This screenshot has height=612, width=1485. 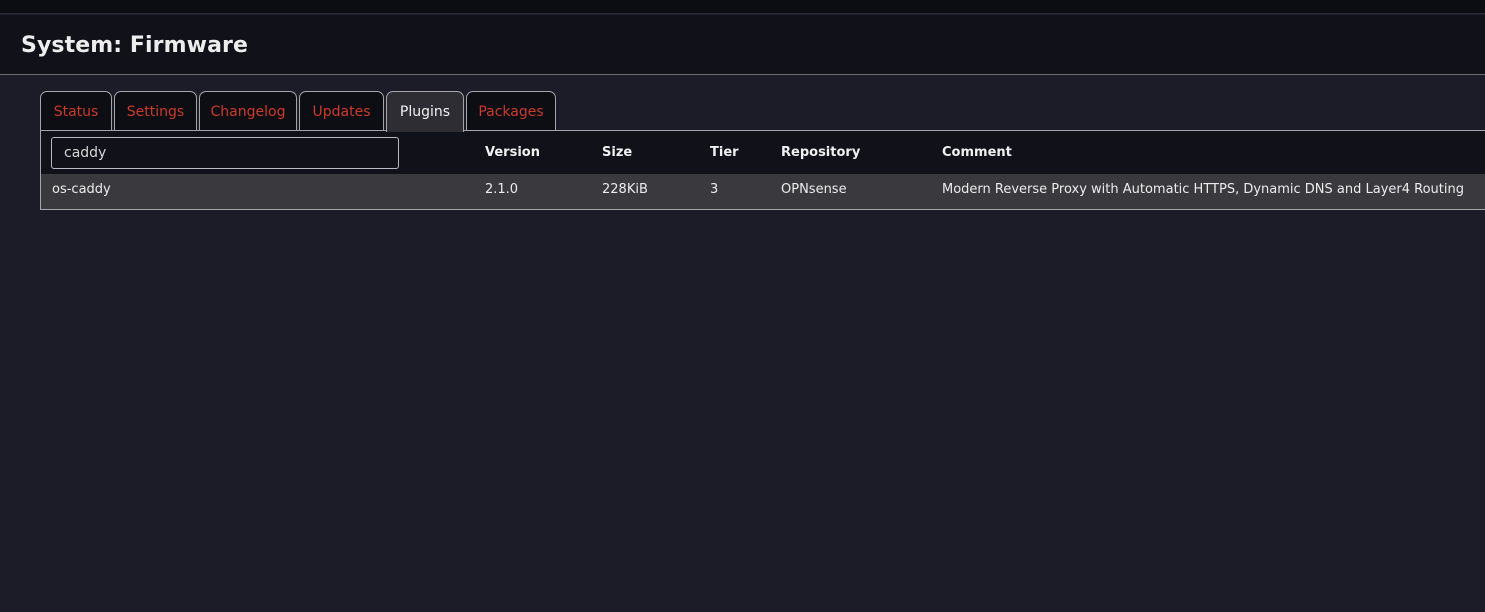 What do you see at coordinates (81, 189) in the screenshot?
I see `plugin-name: os-caddy` at bounding box center [81, 189].